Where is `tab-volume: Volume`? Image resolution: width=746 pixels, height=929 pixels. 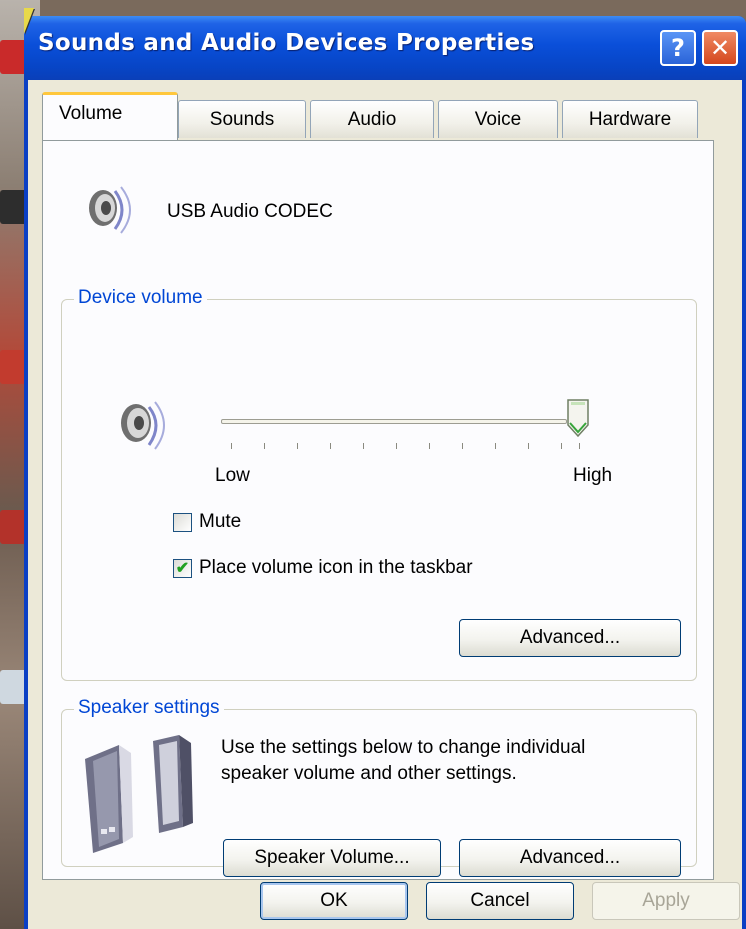
tab-volume: Volume is located at coordinates (110, 116).